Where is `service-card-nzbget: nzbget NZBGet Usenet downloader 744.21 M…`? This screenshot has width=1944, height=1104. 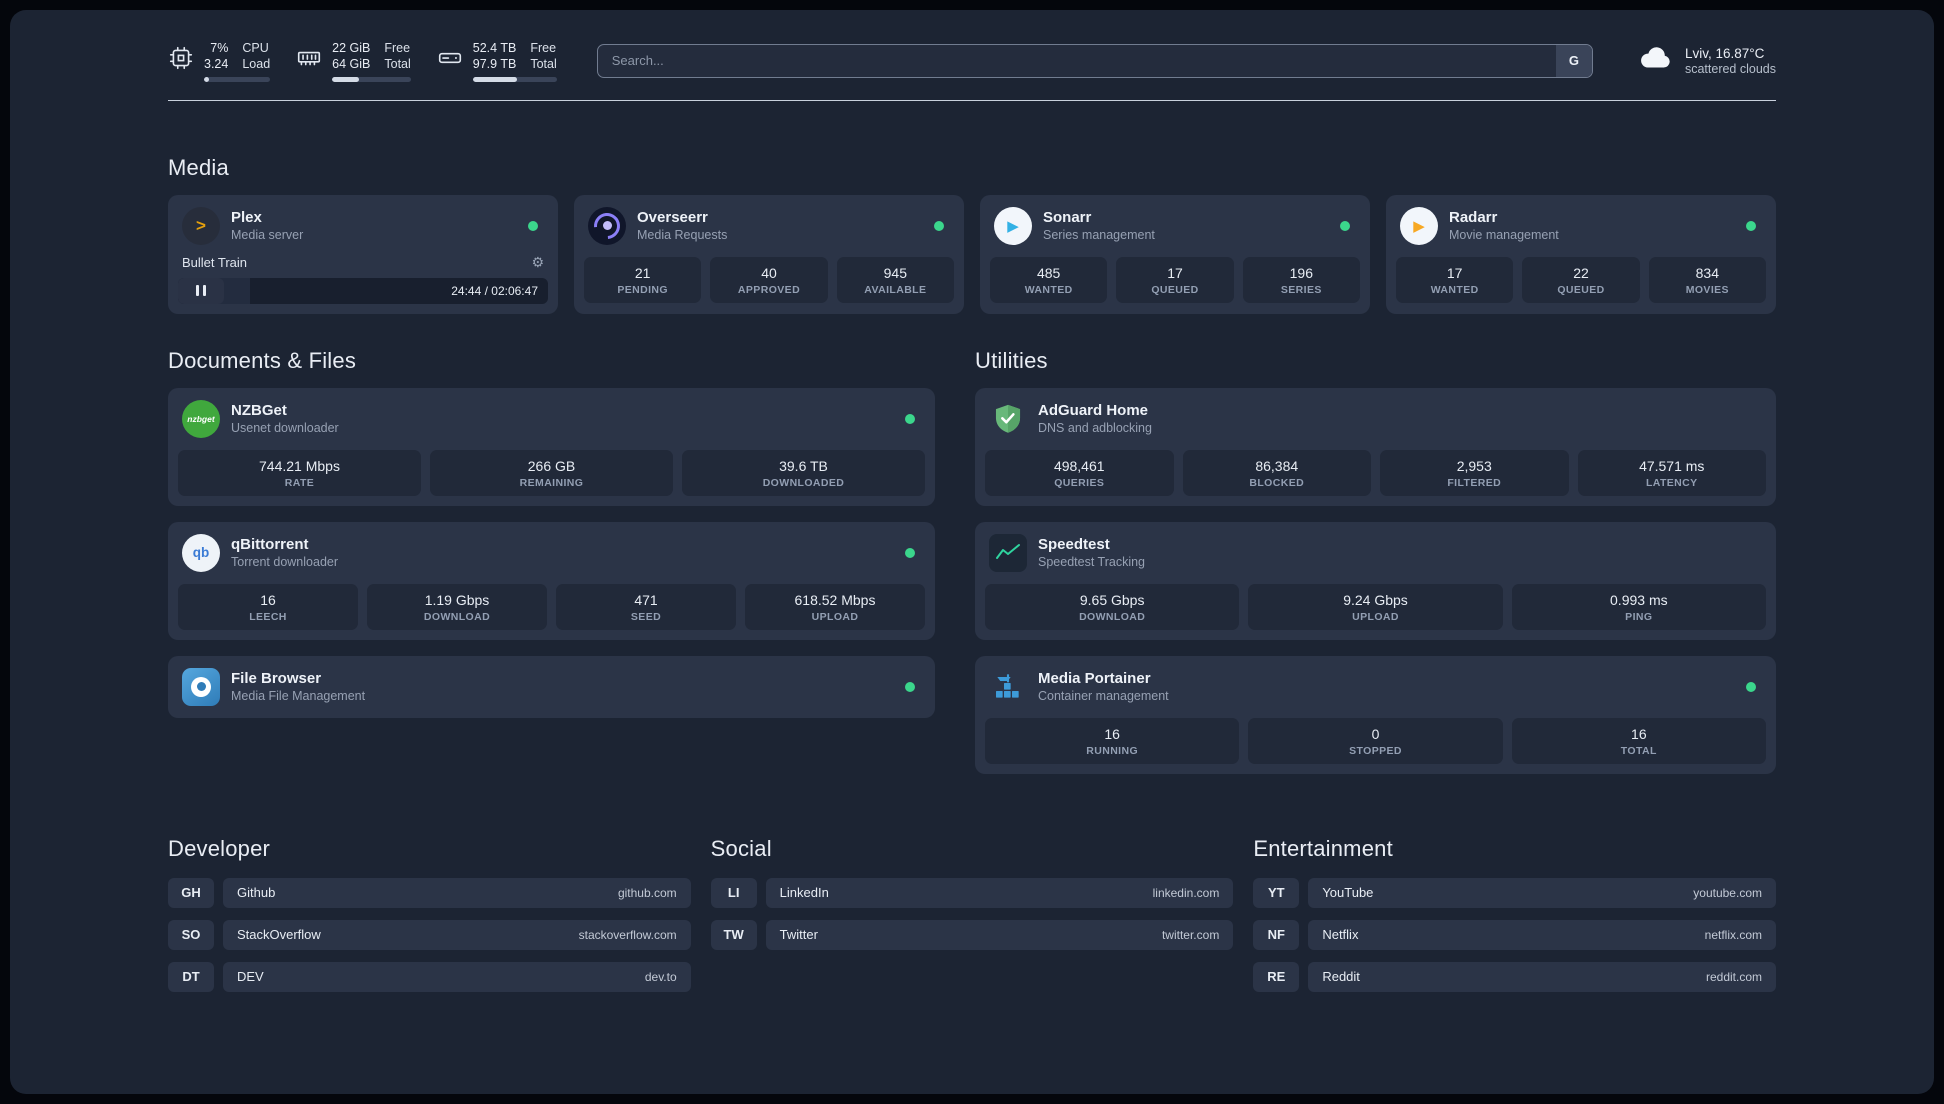 service-card-nzbget: nzbget NZBGet Usenet downloader 744.21 M… is located at coordinates (551, 446).